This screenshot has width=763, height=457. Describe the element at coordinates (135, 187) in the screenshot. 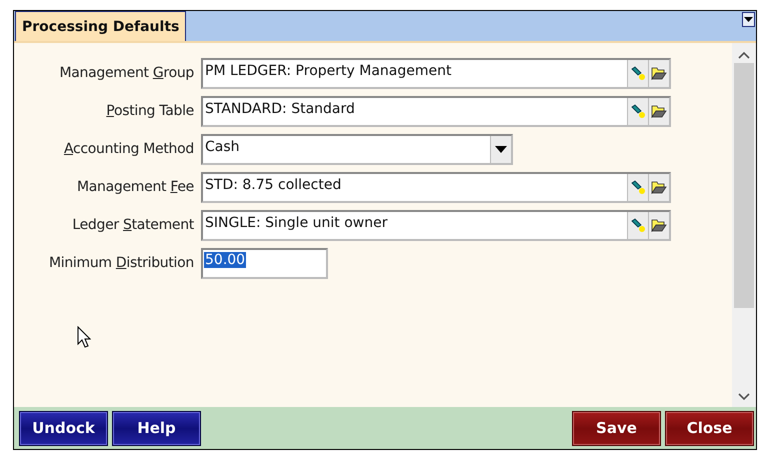

I see `field-label: Management Fee` at that location.